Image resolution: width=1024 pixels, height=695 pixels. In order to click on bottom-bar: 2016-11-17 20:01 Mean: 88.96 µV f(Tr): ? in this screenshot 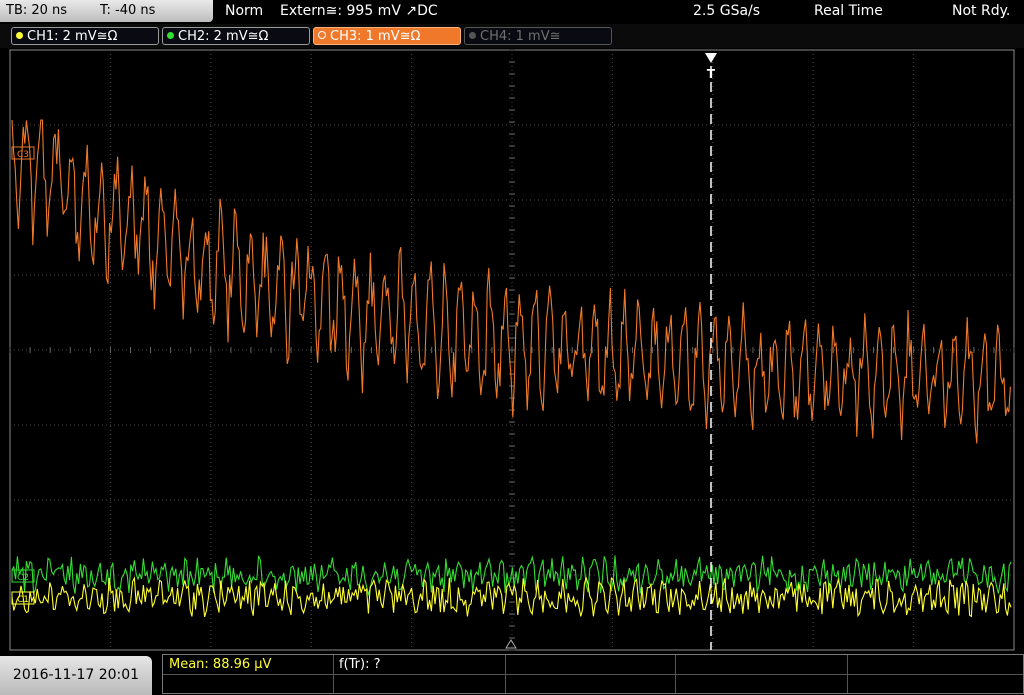, I will do `click(512, 673)`.